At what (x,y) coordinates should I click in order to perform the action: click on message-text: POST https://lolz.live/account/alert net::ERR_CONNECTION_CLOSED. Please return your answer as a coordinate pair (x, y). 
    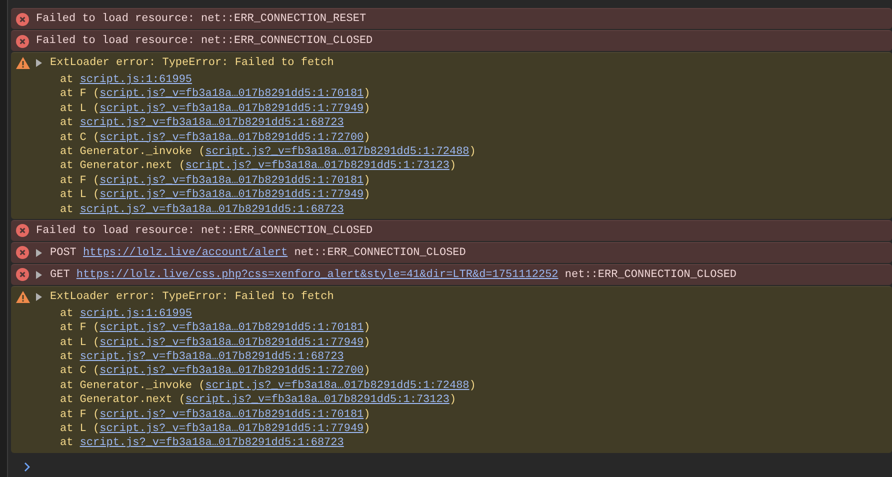
    Looking at the image, I should click on (258, 253).